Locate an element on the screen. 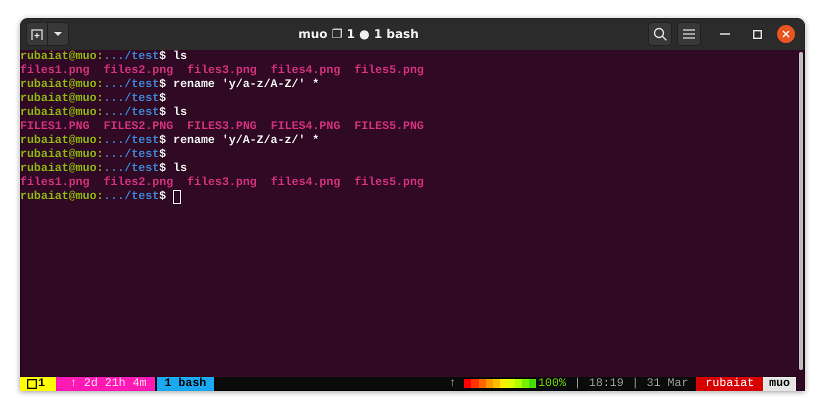 The width and height of the screenshot is (825, 412). file-name: FILES5.PNG is located at coordinates (389, 127).